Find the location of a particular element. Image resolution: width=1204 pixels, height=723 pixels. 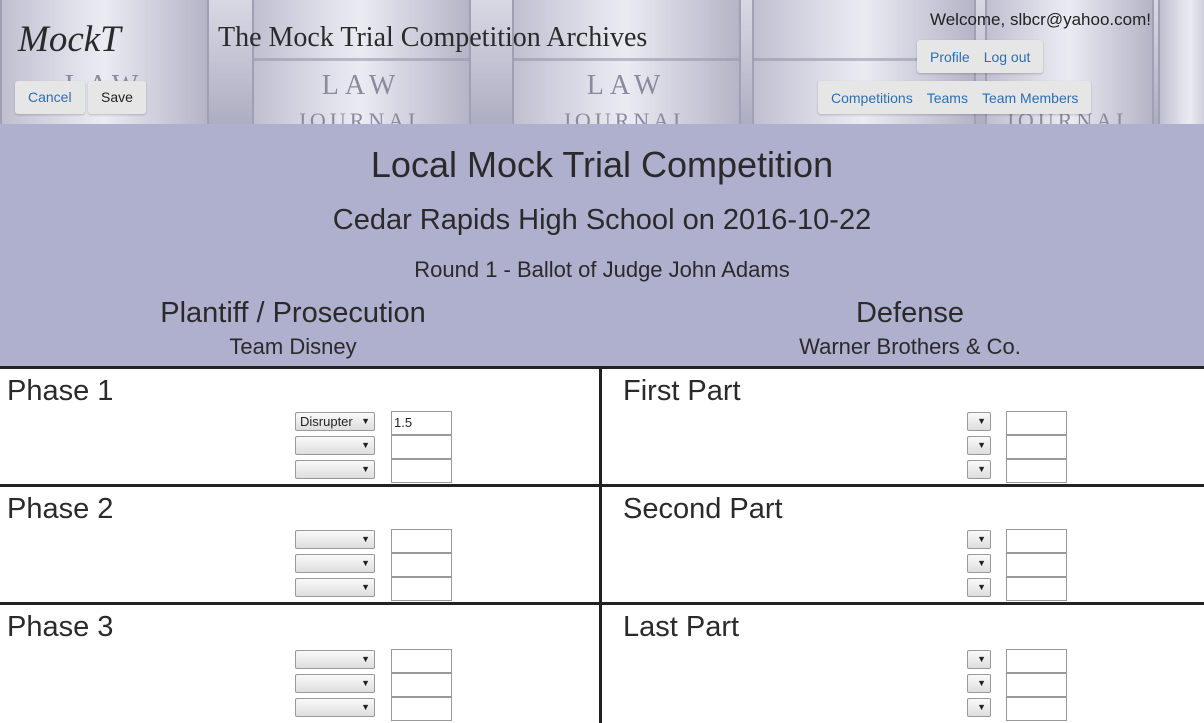

defense-header: Defense Warner Brothers & Co. is located at coordinates (907, 328).